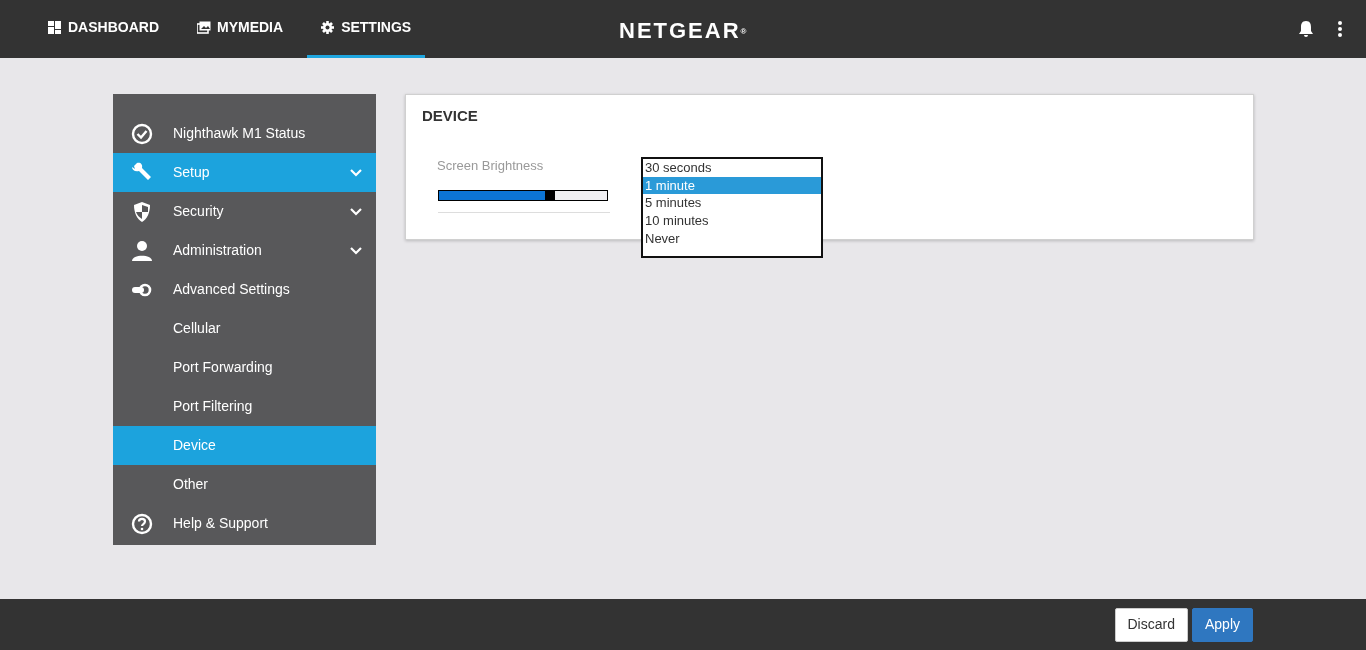 The height and width of the screenshot is (650, 1366). What do you see at coordinates (244, 133) in the screenshot?
I see `sidebar-item: Nighthawk M1 Status` at bounding box center [244, 133].